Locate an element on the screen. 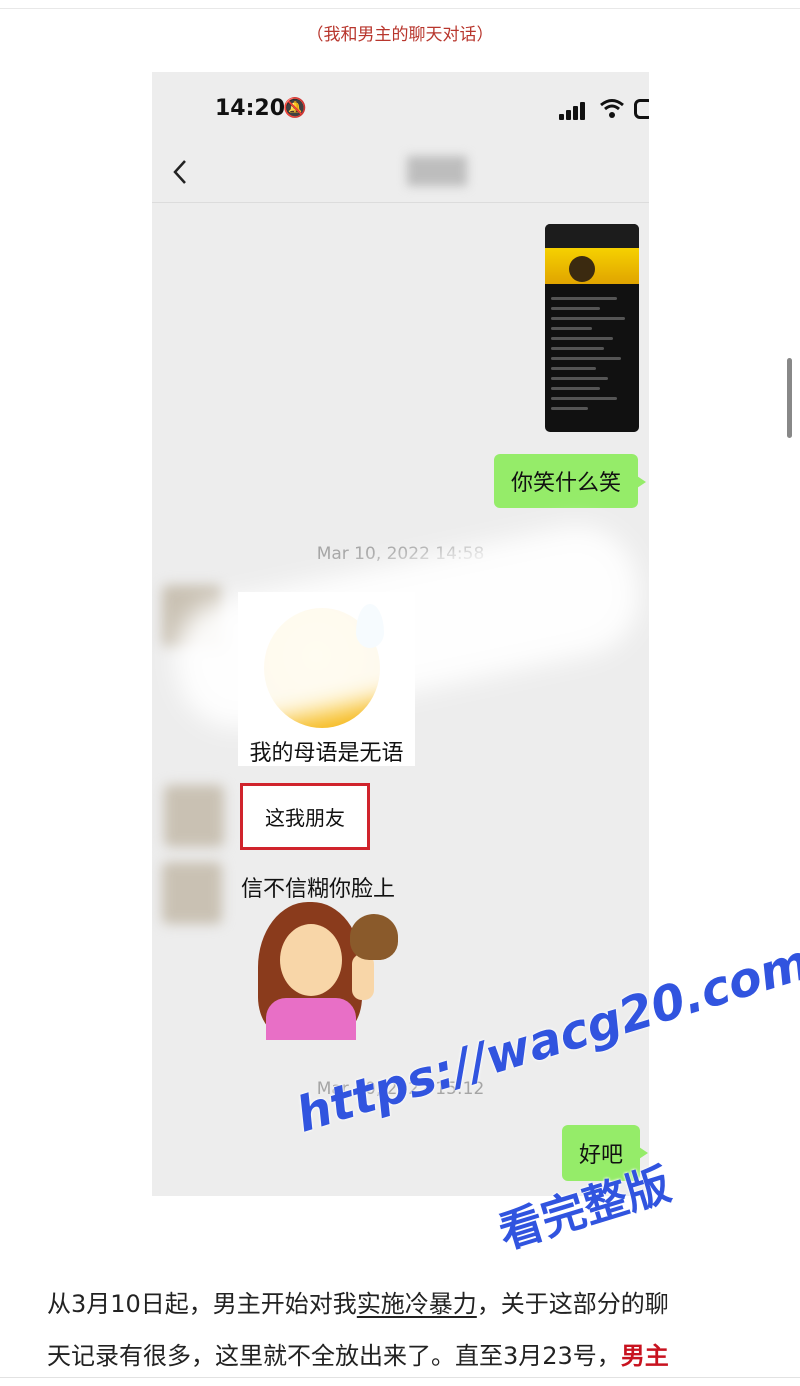 The width and height of the screenshot is (800, 1386). underlined-text: 实施冷暴力 is located at coordinates (416, 1304).